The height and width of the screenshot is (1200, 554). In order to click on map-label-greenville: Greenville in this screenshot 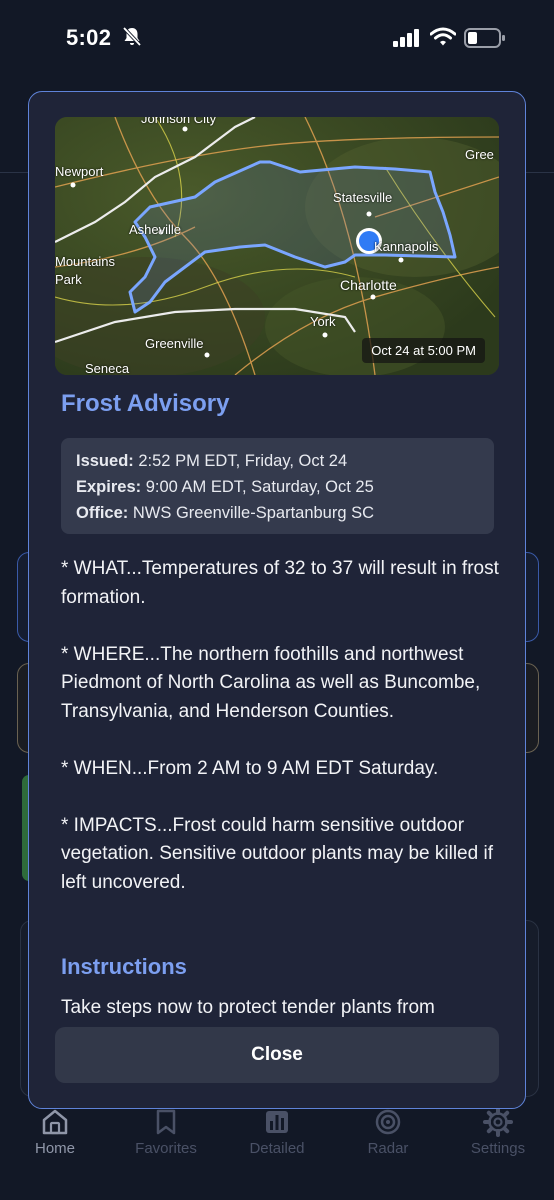, I will do `click(174, 343)`.